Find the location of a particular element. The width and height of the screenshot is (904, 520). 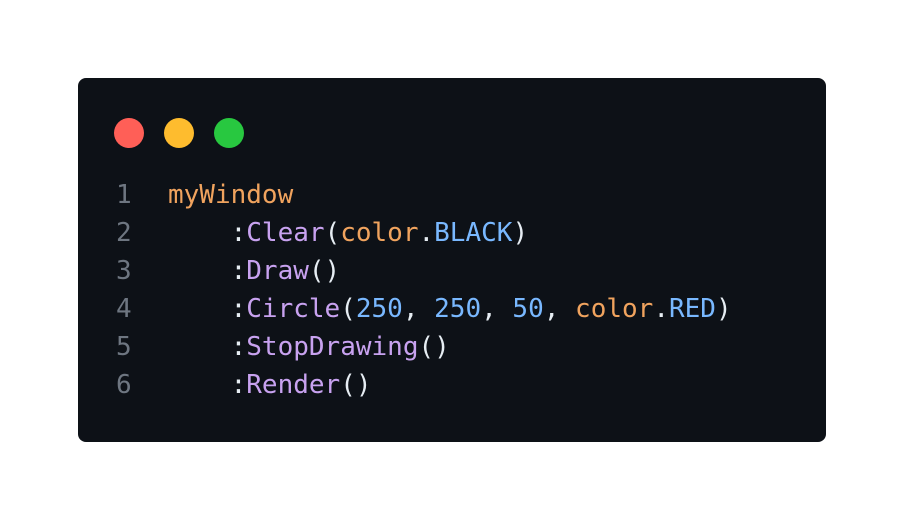

code-token-identifier: myWindow is located at coordinates (231, 195).